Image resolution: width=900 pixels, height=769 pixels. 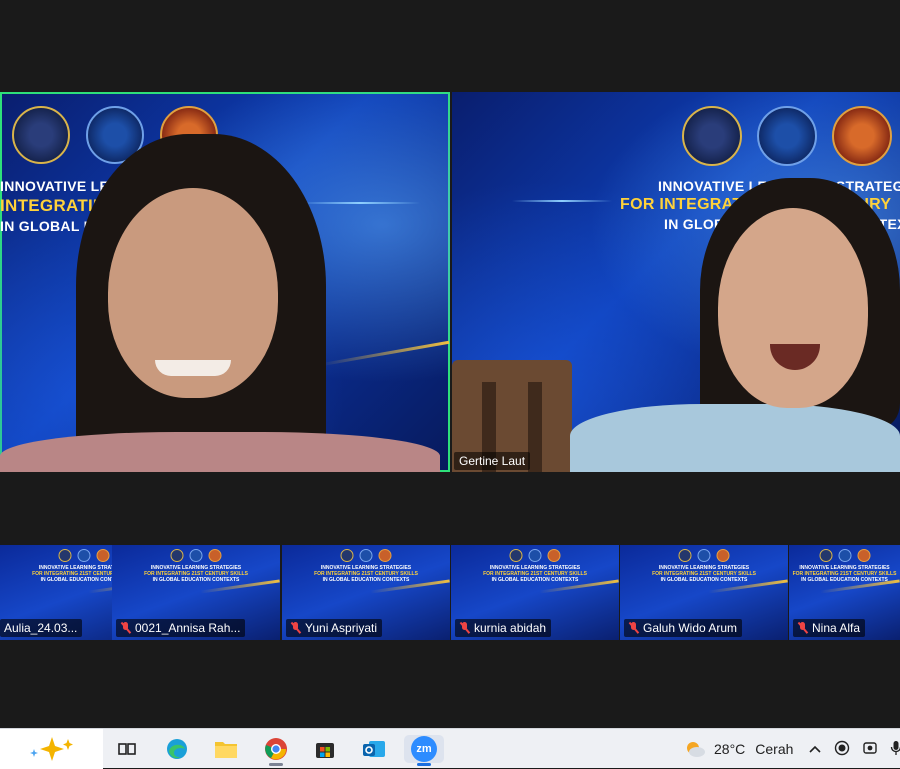 I want to click on participant-smile, so click(x=193, y=368).